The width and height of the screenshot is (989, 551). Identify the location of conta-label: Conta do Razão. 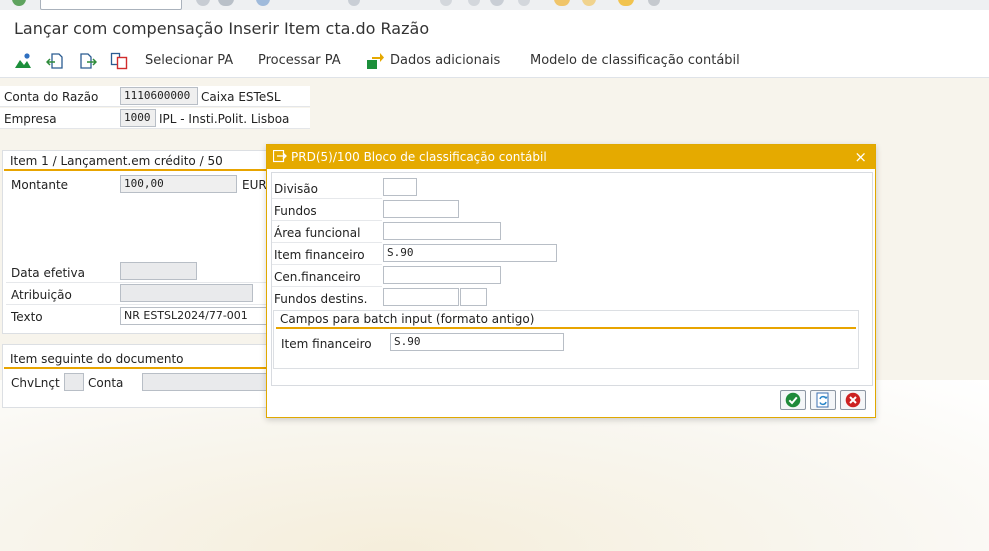
(51, 97).